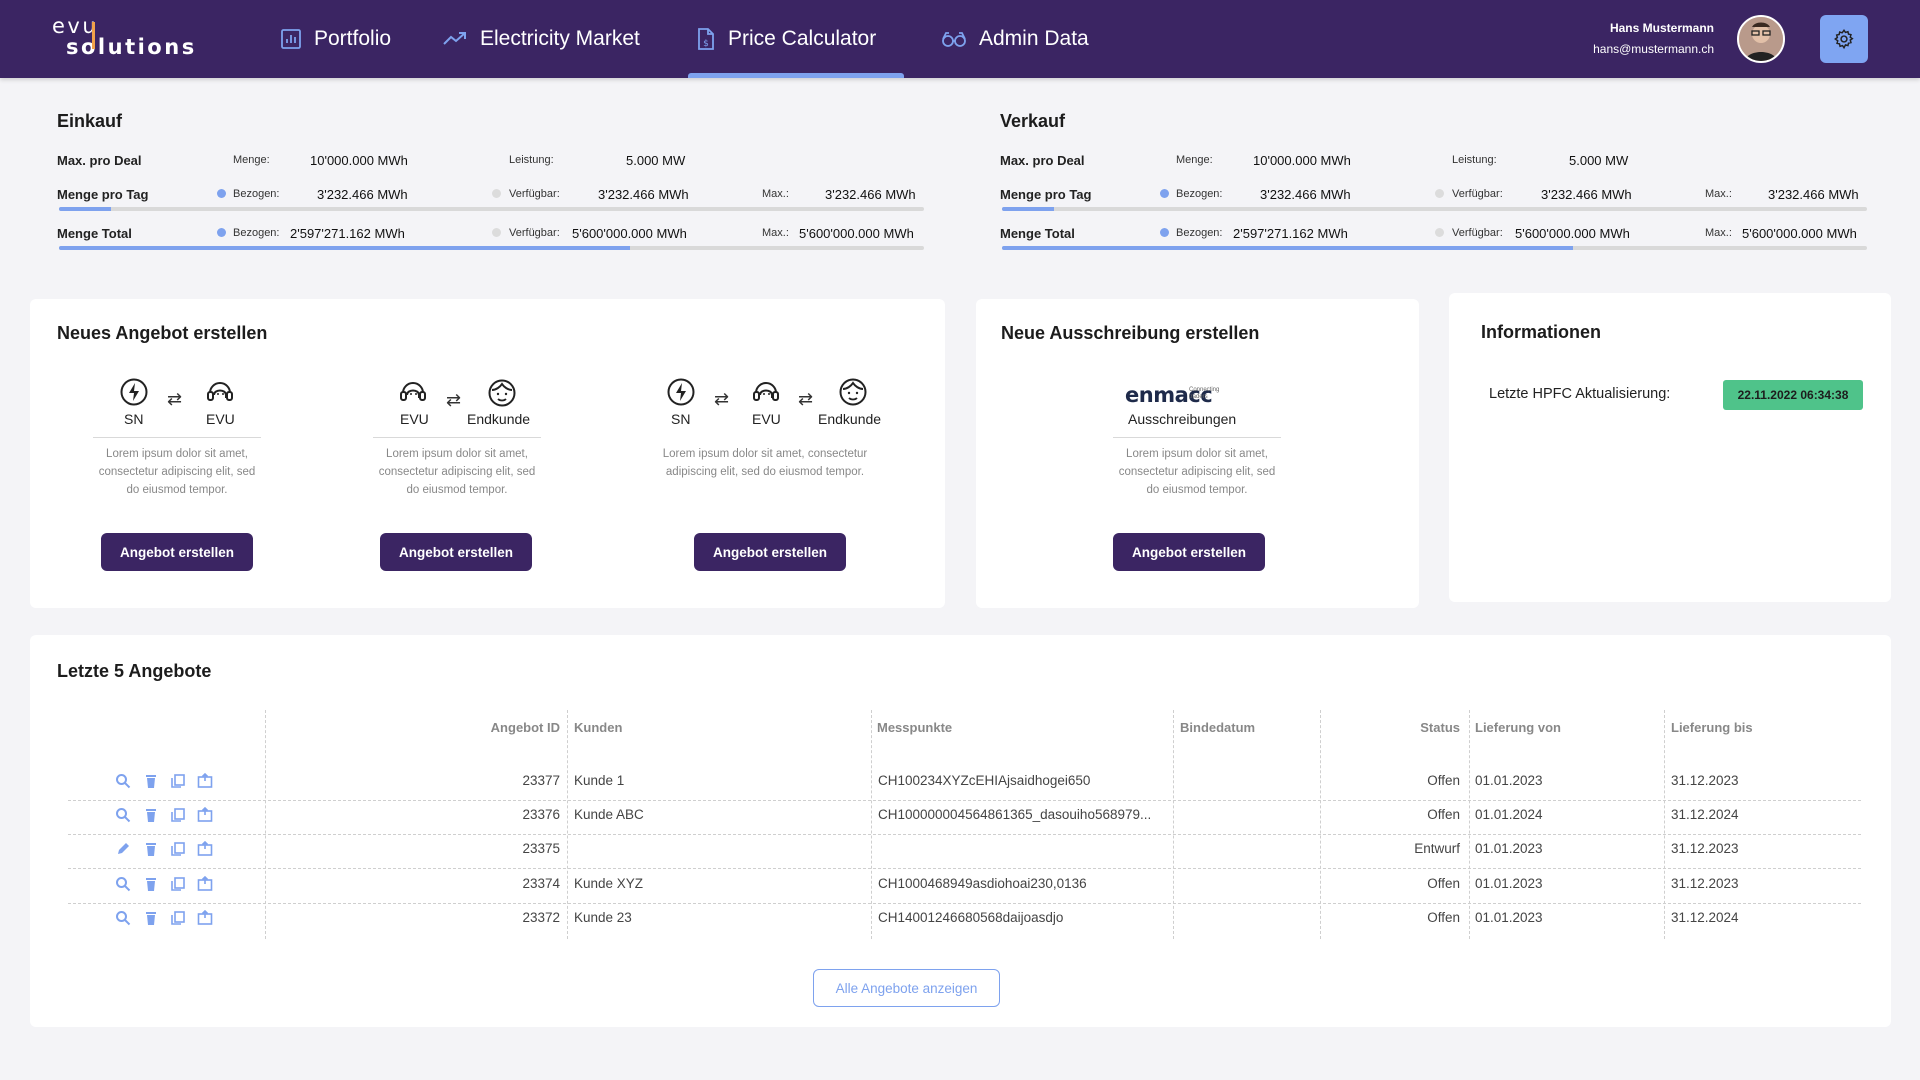 Image resolution: width=1920 pixels, height=1080 pixels. Describe the element at coordinates (134, 392) in the screenshot. I see `lightning-icon` at that location.